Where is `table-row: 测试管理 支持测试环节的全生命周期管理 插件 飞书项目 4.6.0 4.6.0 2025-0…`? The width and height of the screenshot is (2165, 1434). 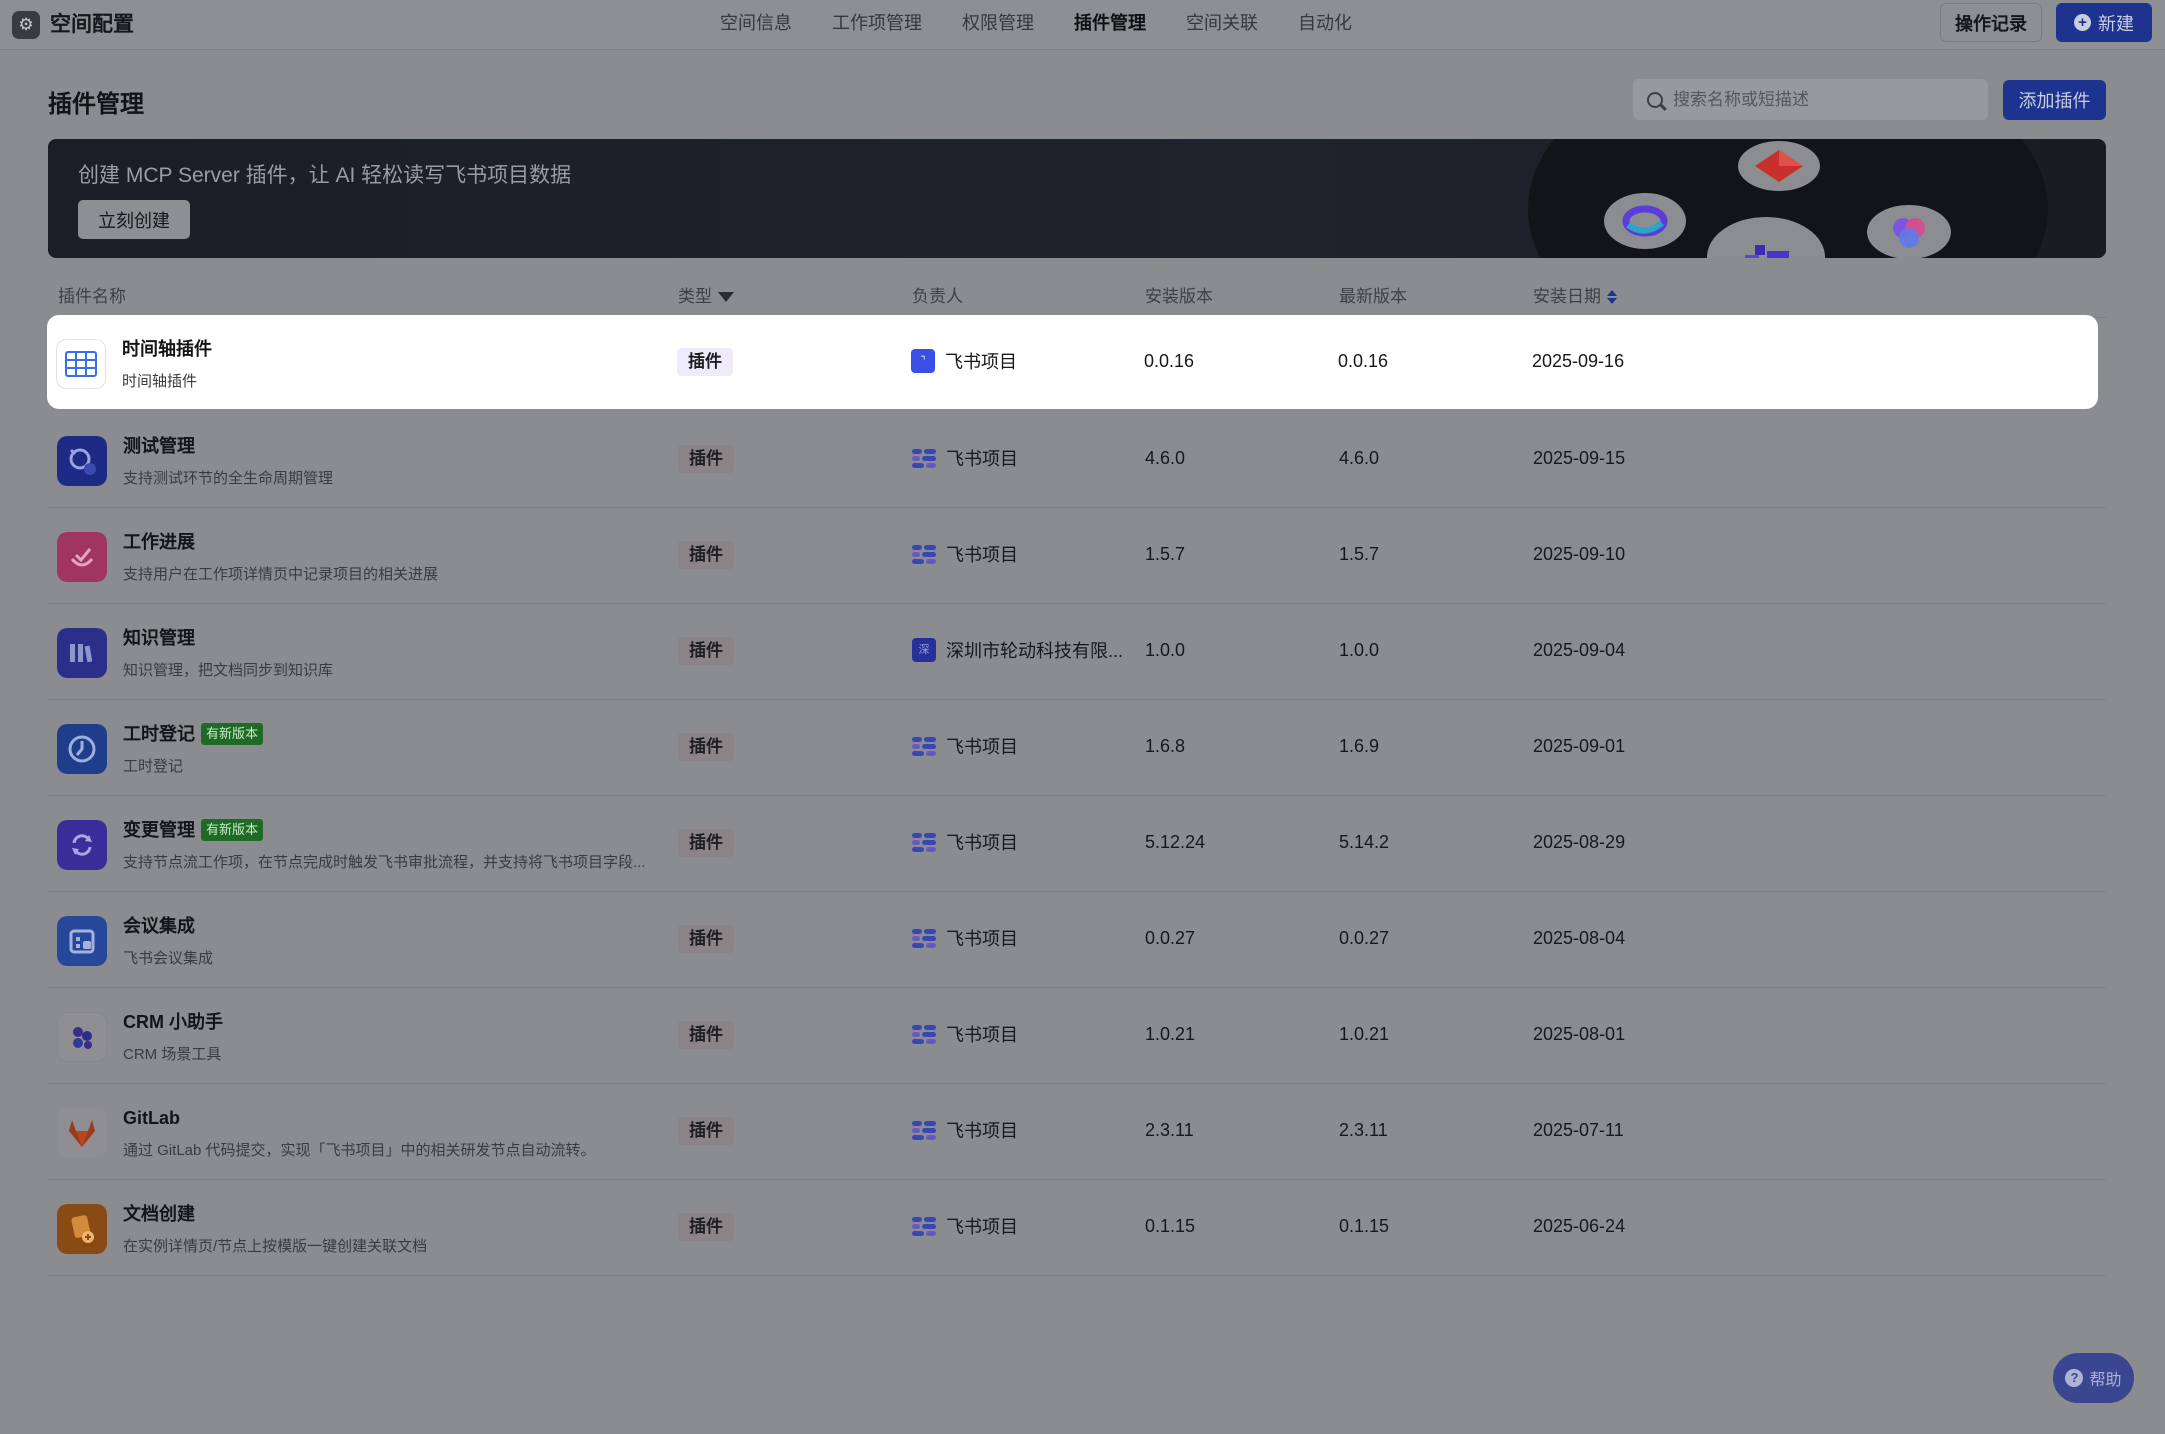
table-row: 测试管理 支持测试环节的全生命周期管理 插件 飞书项目 4.6.0 4.6.0 2025-0… is located at coordinates (1077, 460).